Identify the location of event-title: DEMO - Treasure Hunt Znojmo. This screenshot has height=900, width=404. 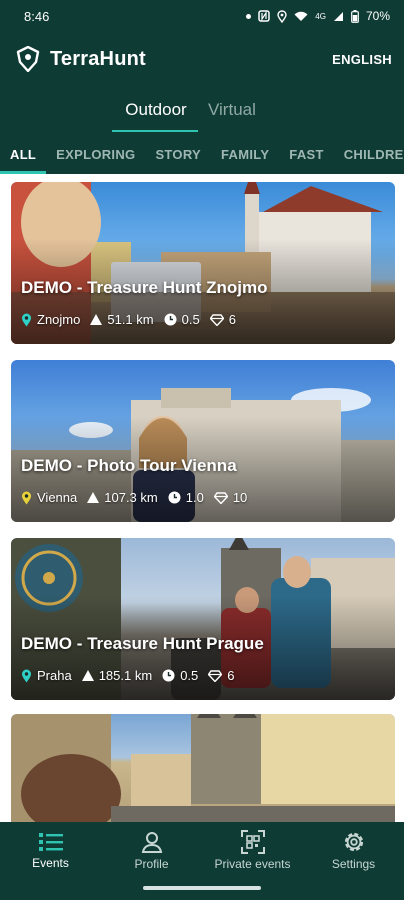
(144, 287).